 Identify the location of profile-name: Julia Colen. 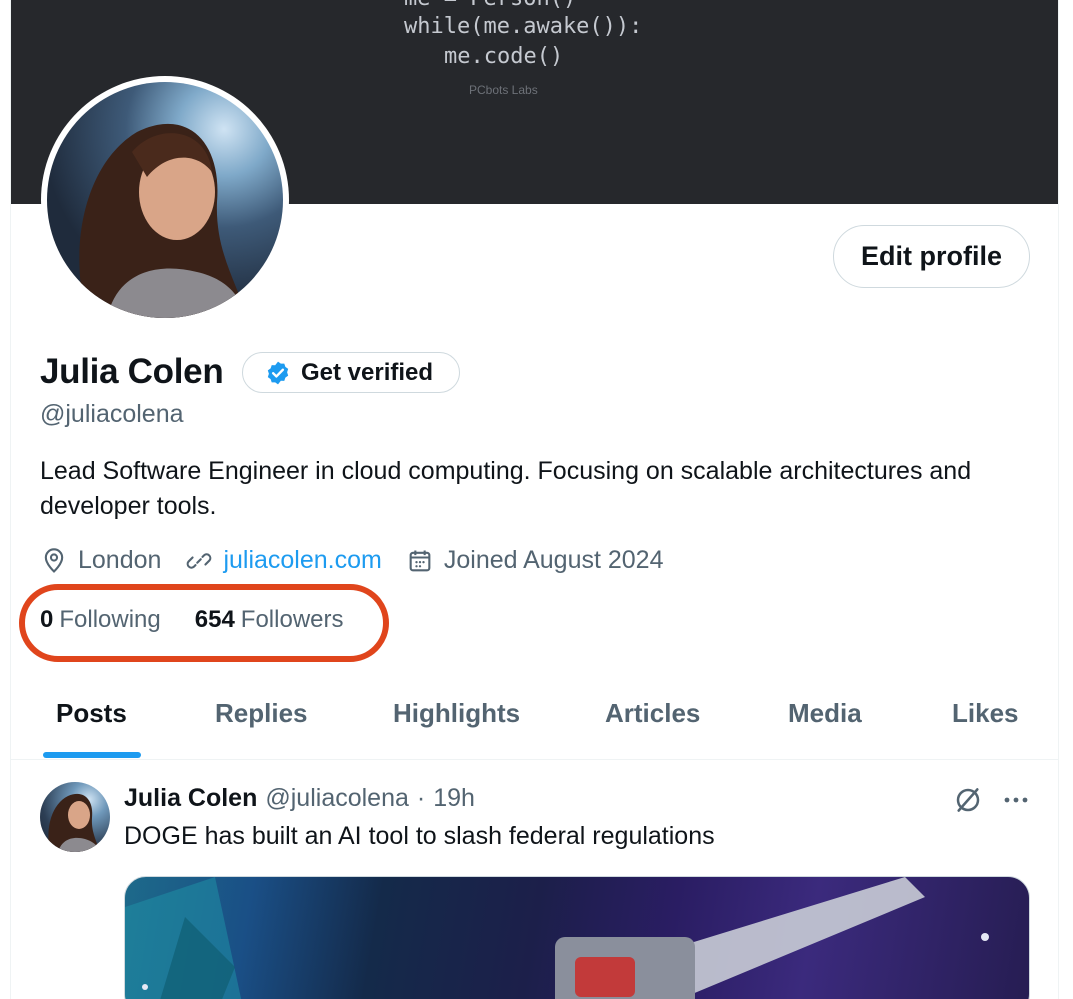
(132, 371).